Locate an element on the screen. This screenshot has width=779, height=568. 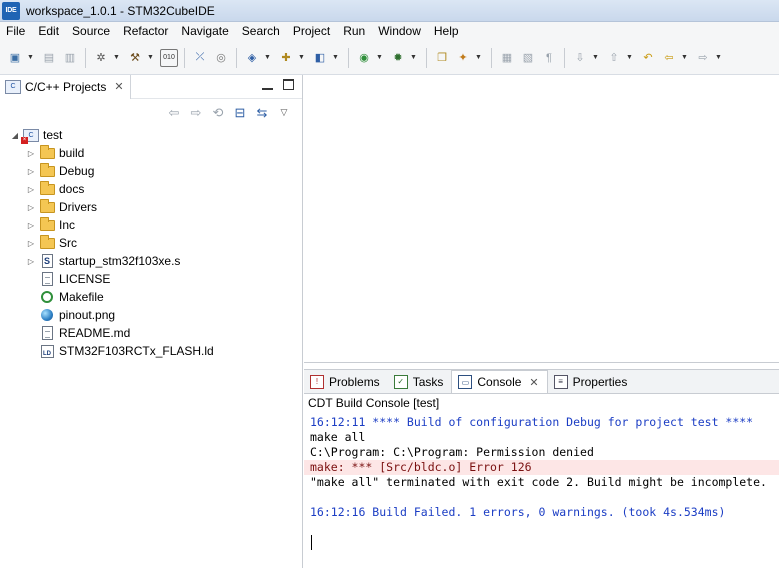
menu-window: Window is located at coordinates (400, 31).